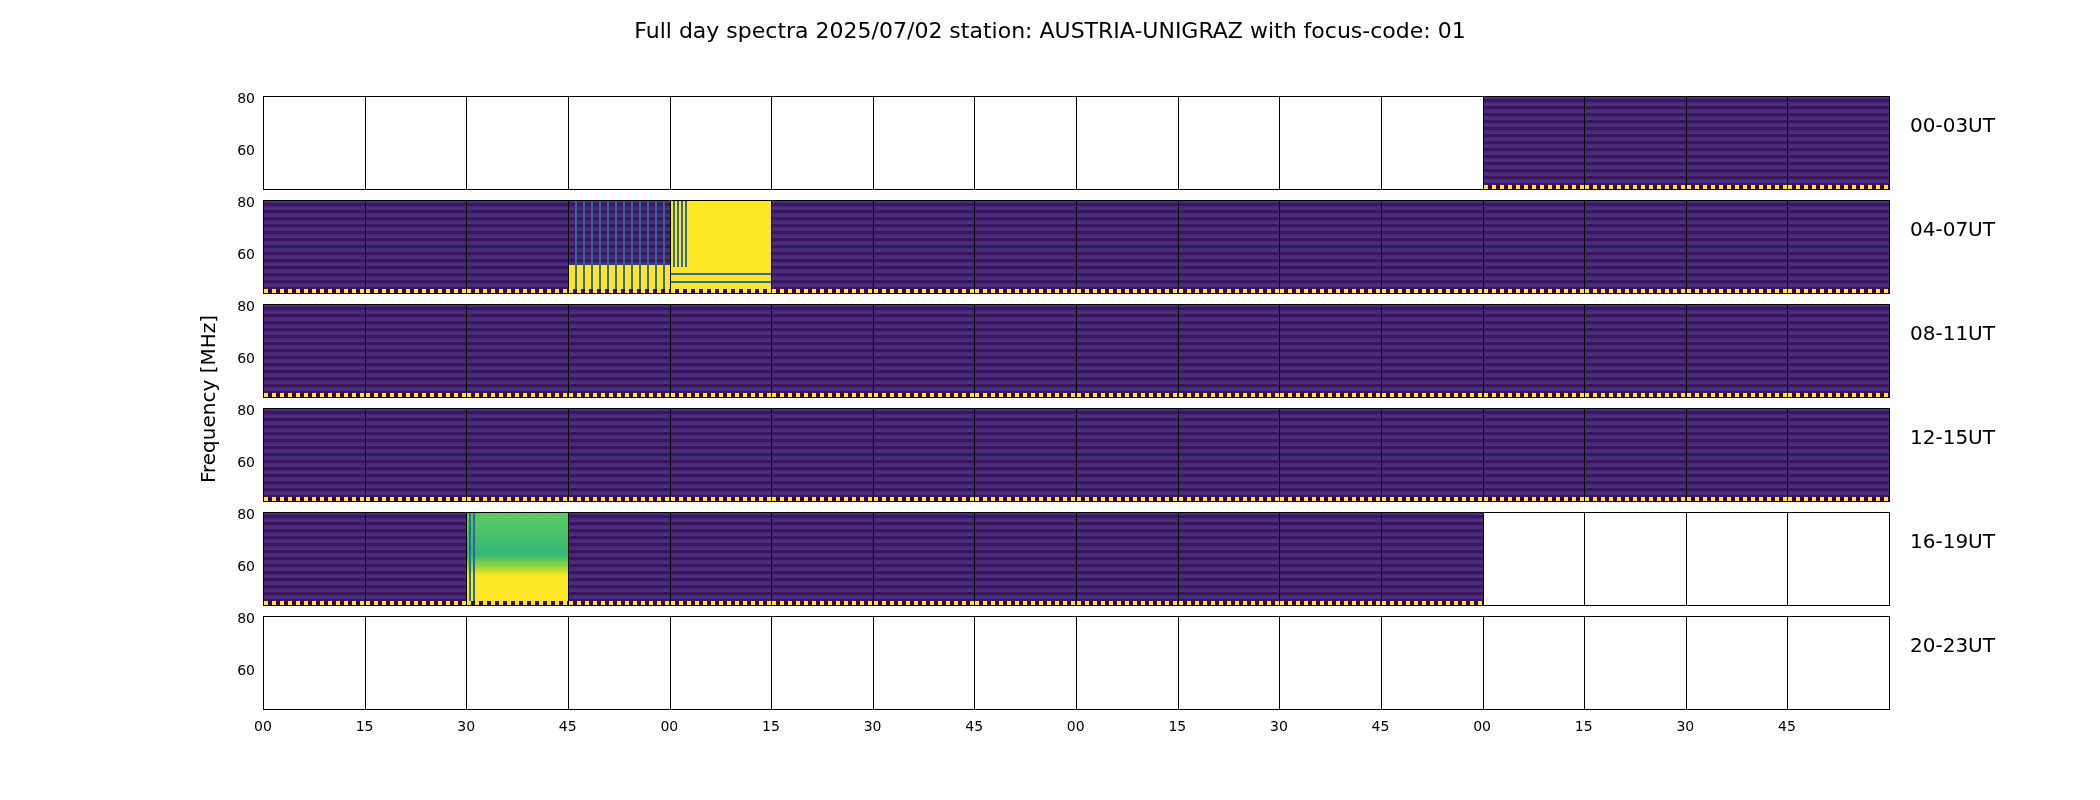 The height and width of the screenshot is (800, 2100). What do you see at coordinates (1952, 437) in the screenshot?
I see `row-label: 12-15UT` at bounding box center [1952, 437].